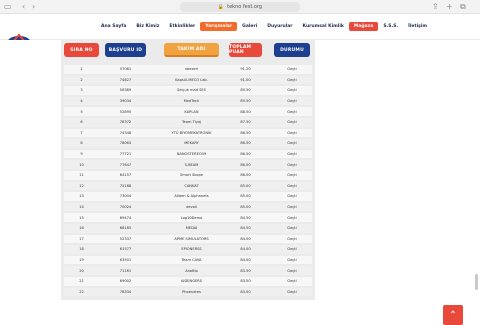  I want to click on tabs-icon: ⧉, so click(463, 6).